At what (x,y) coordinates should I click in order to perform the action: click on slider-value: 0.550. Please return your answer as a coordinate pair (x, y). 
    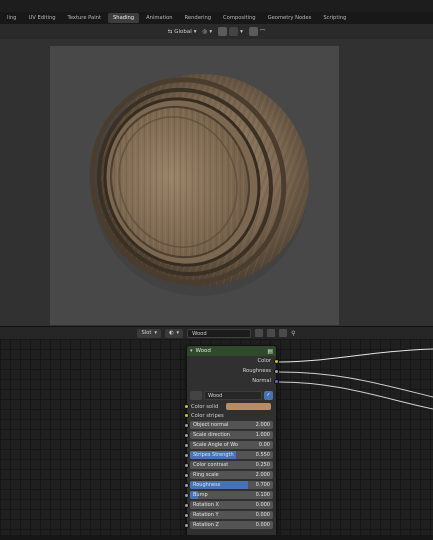
    Looking at the image, I should click on (262, 455).